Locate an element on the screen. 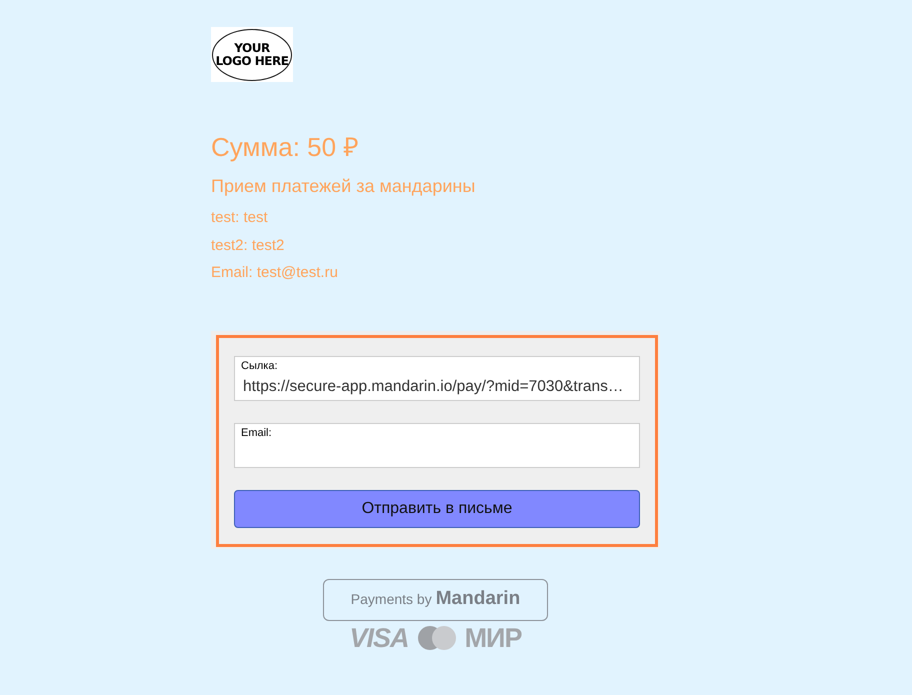  email-field: Email: is located at coordinates (437, 445).